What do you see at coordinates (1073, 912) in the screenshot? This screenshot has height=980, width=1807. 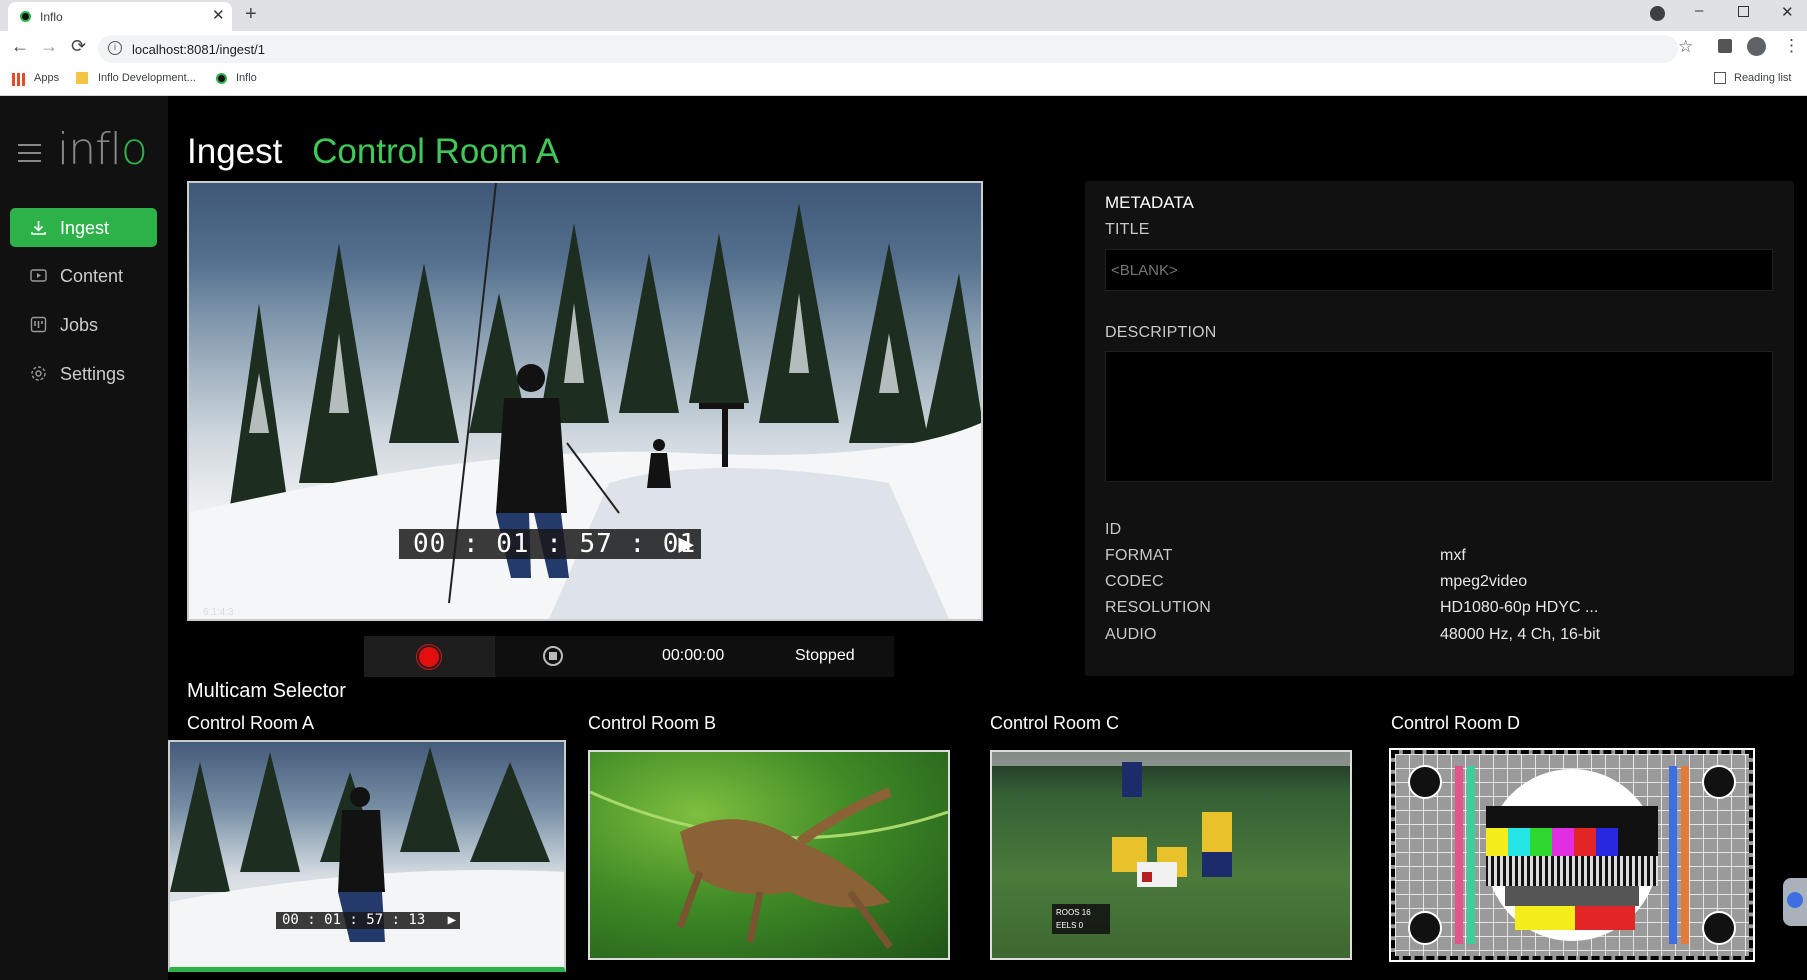 I see `score-home: ROOS 16` at bounding box center [1073, 912].